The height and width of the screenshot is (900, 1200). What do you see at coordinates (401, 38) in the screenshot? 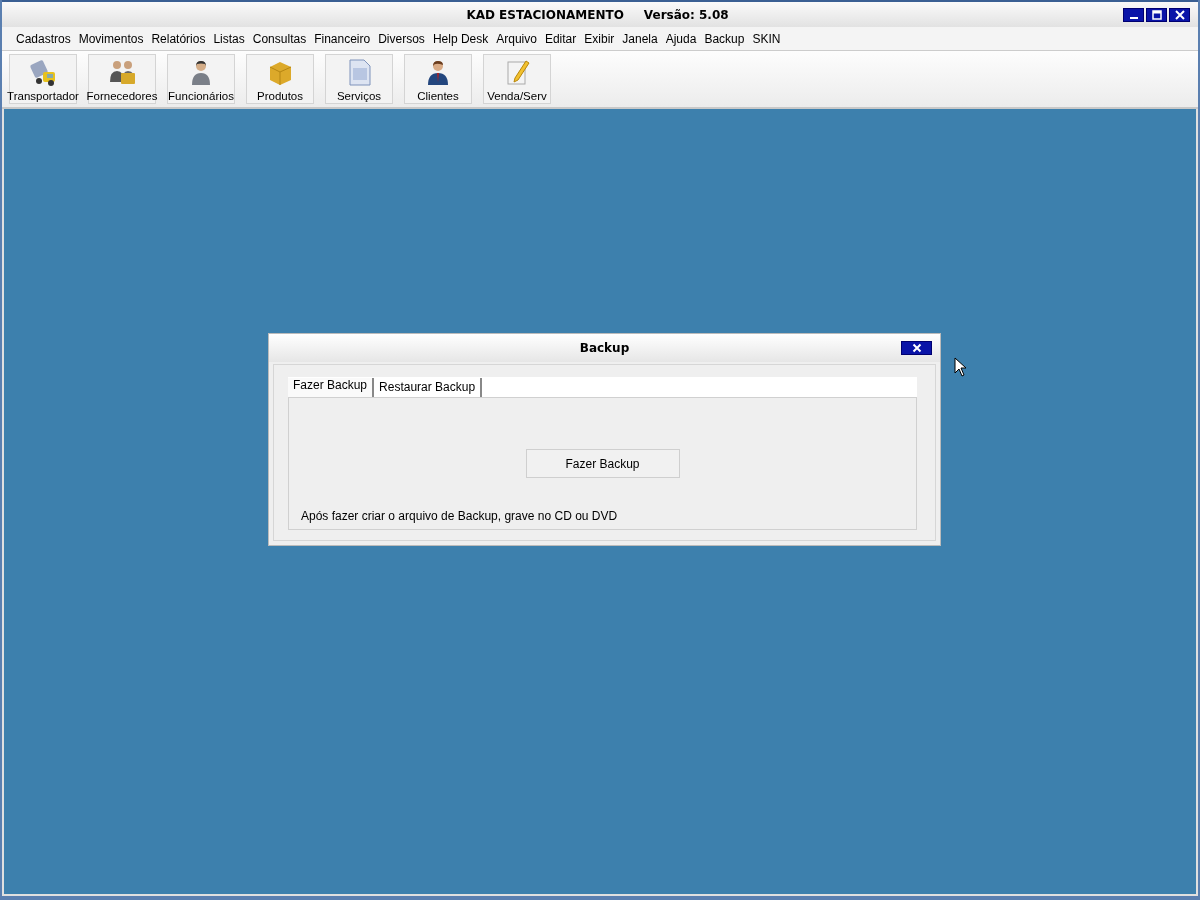
I see `menu-item: Diversos` at bounding box center [401, 38].